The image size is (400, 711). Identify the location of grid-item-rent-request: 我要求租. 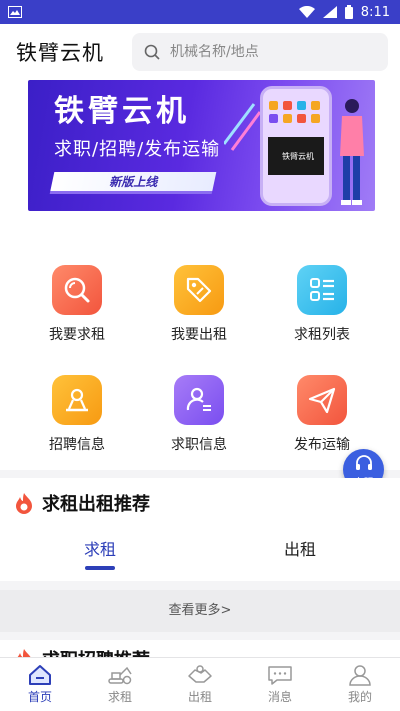
(77, 304).